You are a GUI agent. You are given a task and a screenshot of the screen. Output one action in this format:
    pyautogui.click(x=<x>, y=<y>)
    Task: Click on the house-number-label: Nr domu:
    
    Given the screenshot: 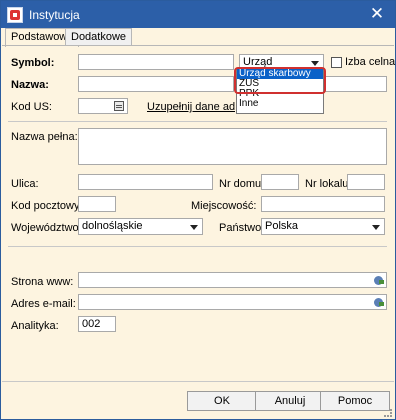 What is the action you would take?
    pyautogui.click(x=242, y=184)
    